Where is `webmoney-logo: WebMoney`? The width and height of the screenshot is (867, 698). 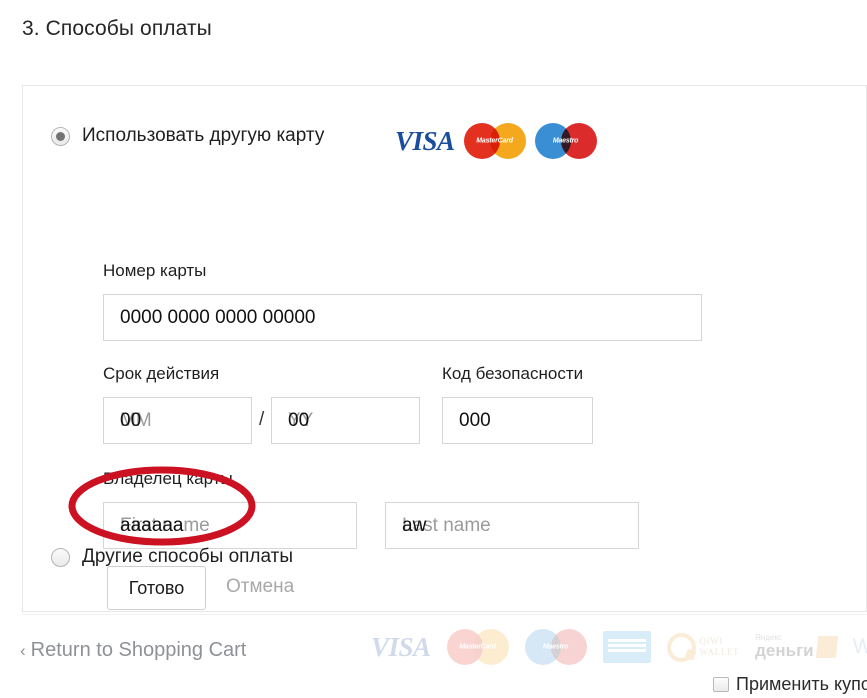
webmoney-logo: WebMoney is located at coordinates (859, 646).